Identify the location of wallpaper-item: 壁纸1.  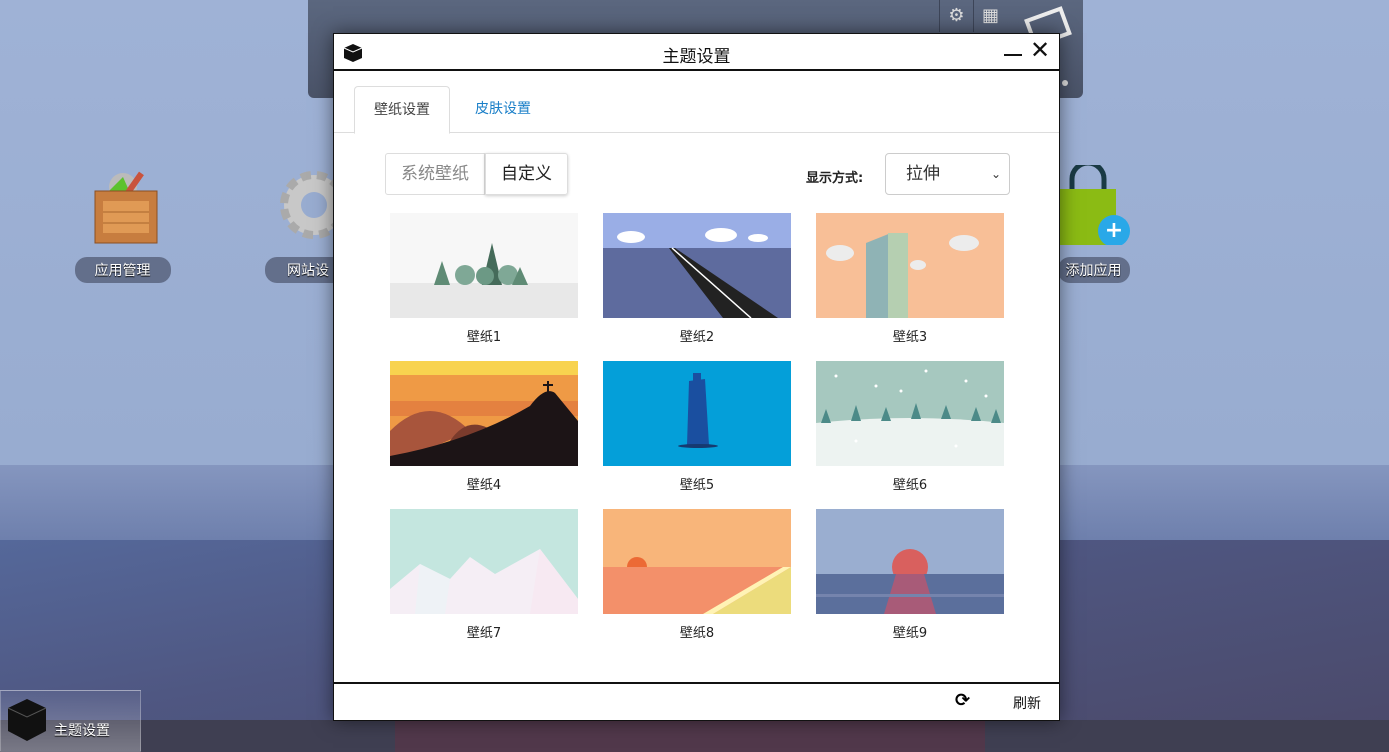
(484, 279).